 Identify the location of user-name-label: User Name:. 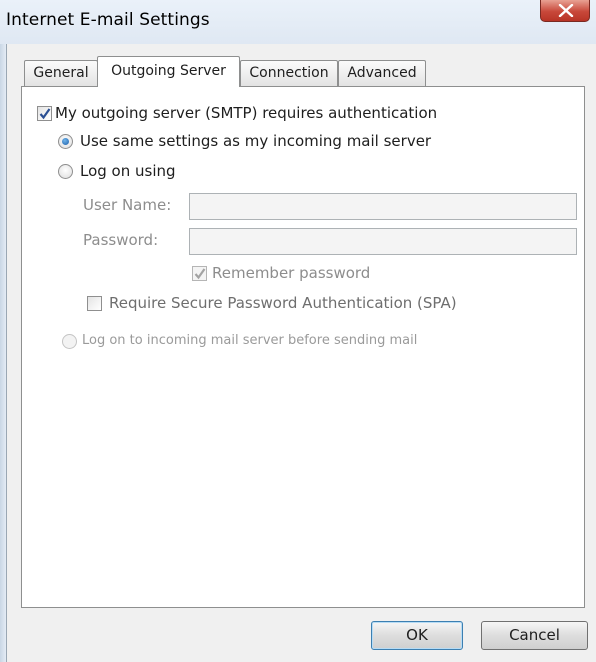
(127, 205).